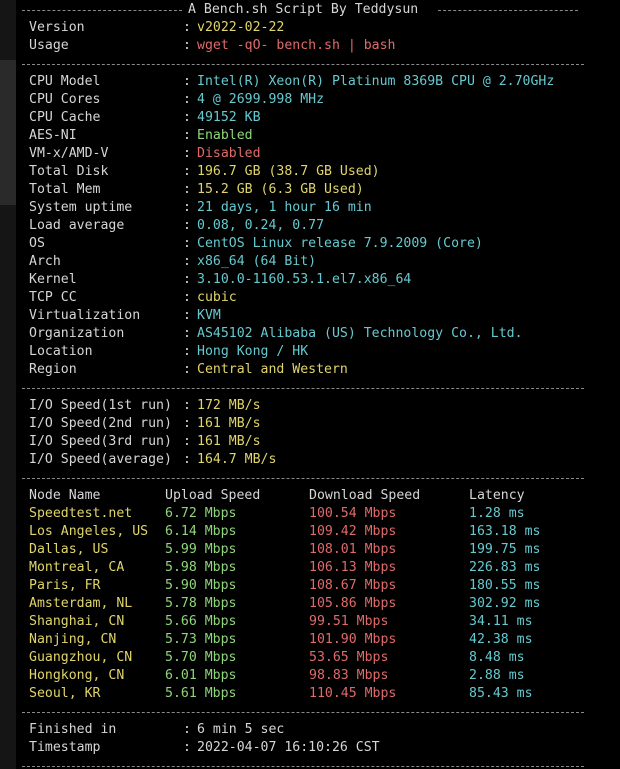 The width and height of the screenshot is (620, 769). What do you see at coordinates (241, 27) in the screenshot?
I see `field-value: v2022-02-22` at bounding box center [241, 27].